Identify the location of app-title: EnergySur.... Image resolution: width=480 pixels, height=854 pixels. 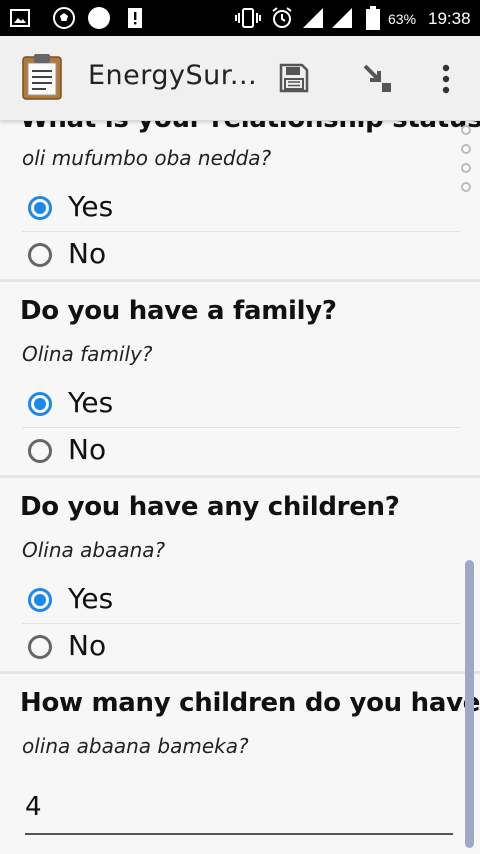
(173, 75).